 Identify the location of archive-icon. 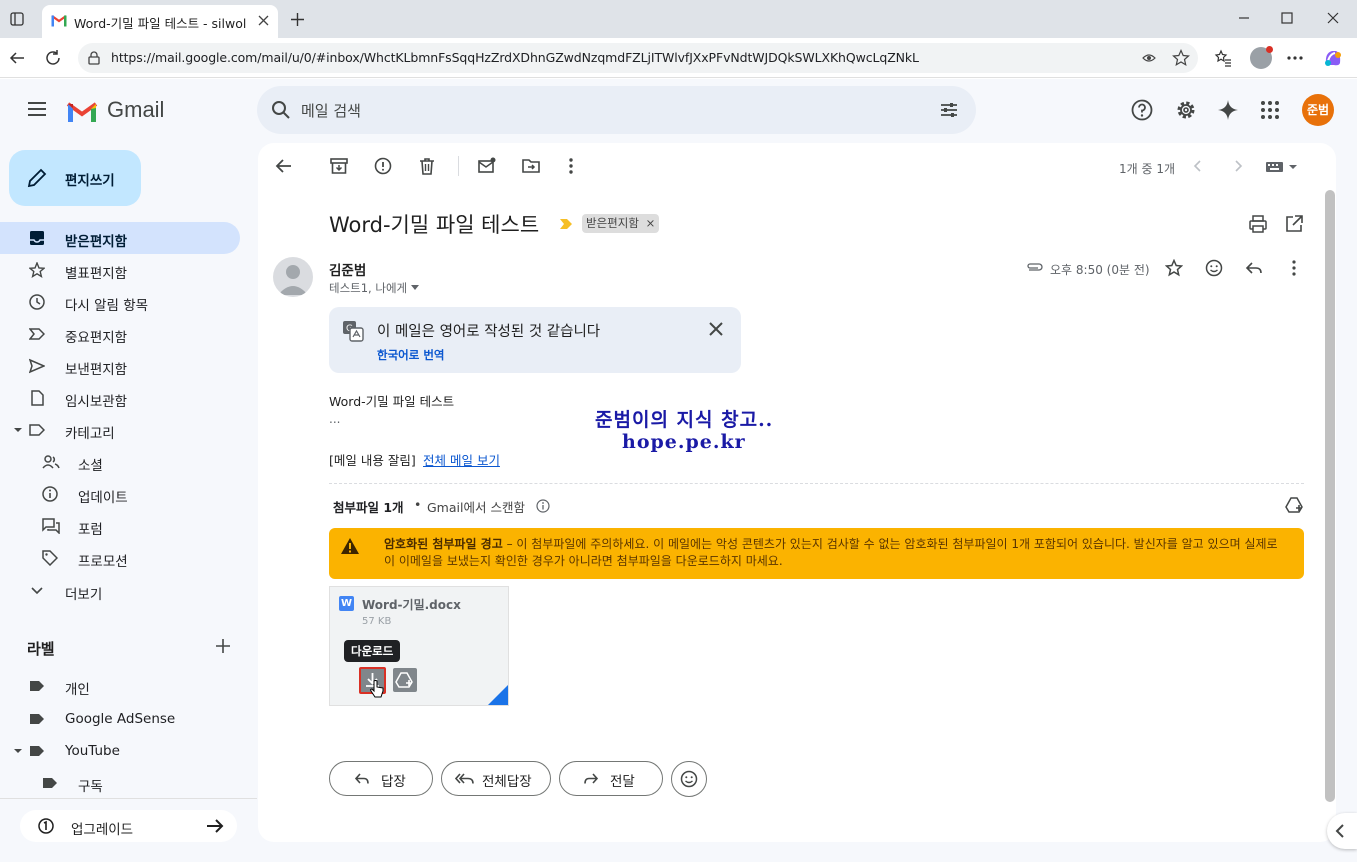
(339, 166).